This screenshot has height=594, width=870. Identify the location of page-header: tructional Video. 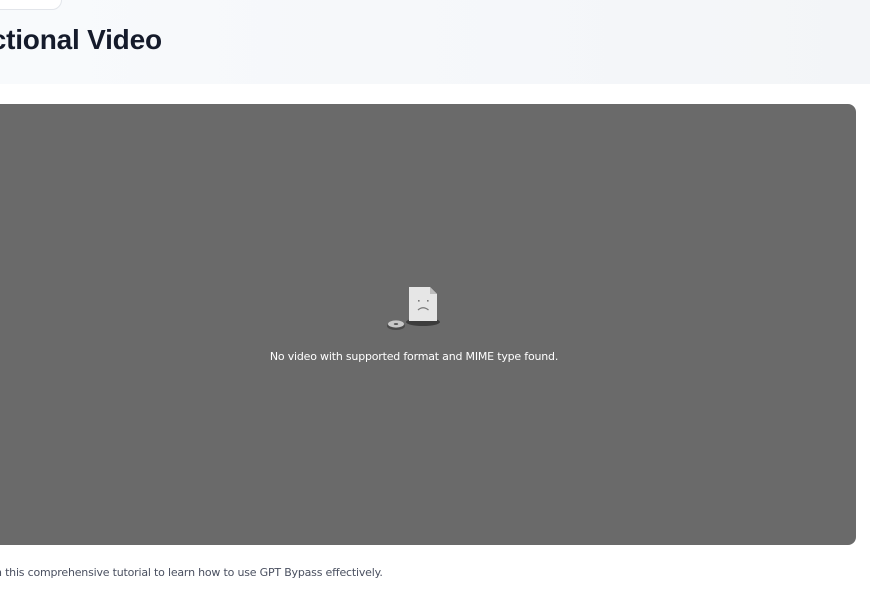
(435, 42).